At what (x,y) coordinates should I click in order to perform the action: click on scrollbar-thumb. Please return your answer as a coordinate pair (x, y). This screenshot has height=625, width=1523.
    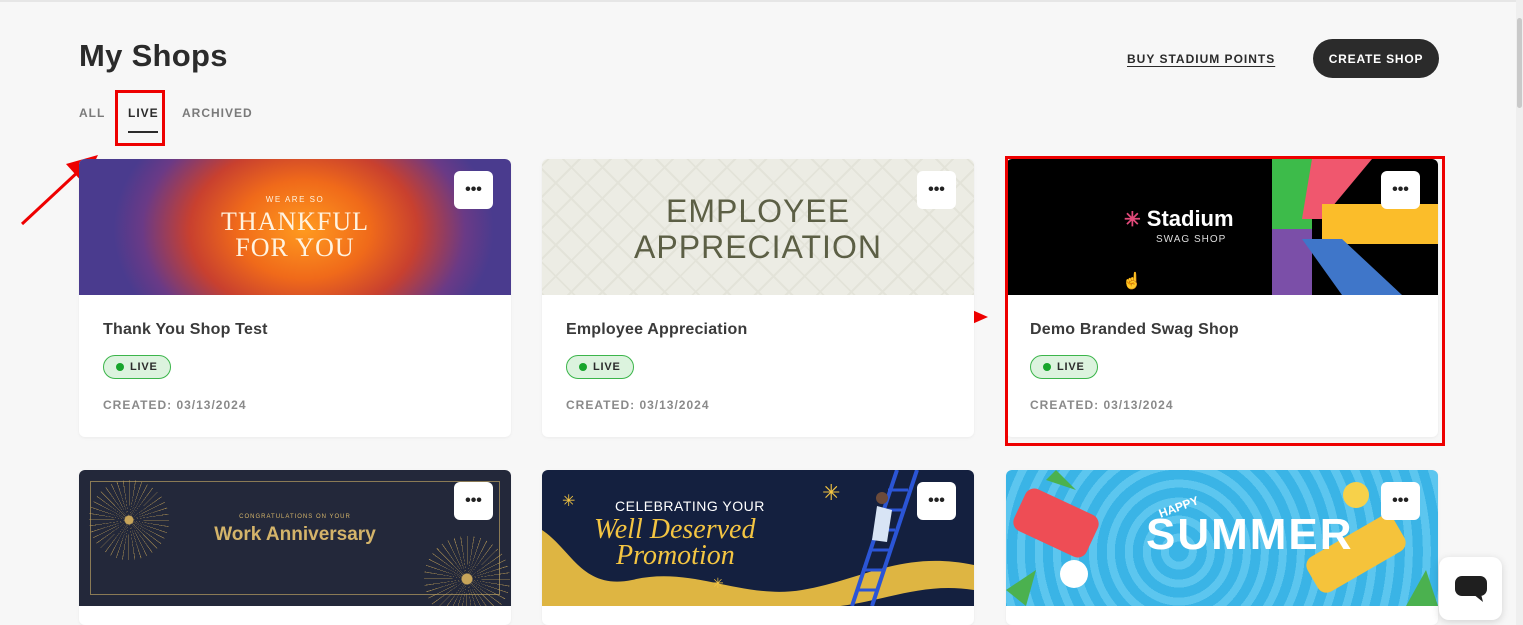
    Looking at the image, I should click on (1519, 63).